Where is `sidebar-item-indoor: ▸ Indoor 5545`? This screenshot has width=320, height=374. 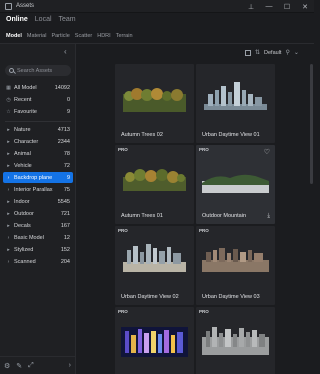
sidebar-item-indoor: ▸ Indoor 5545 is located at coordinates (38, 201).